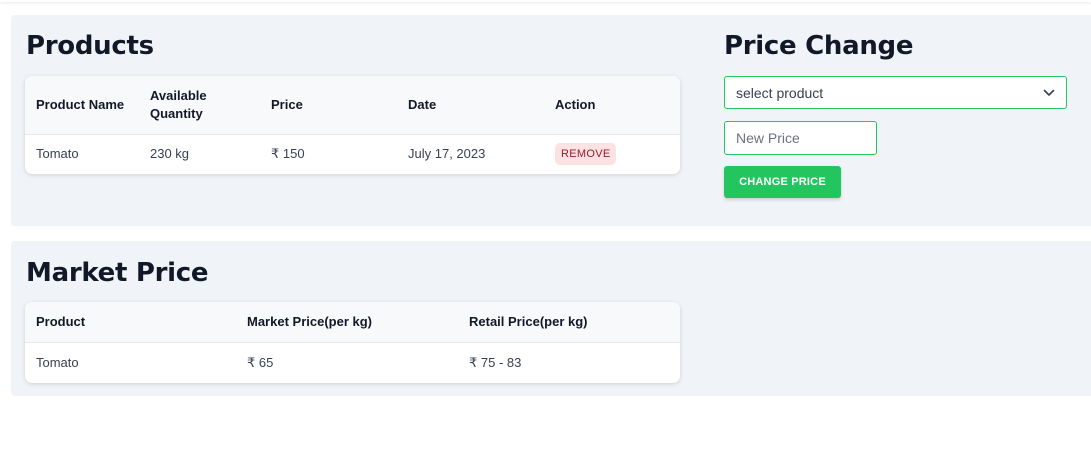  I want to click on price-change-title: Price Change, so click(819, 46).